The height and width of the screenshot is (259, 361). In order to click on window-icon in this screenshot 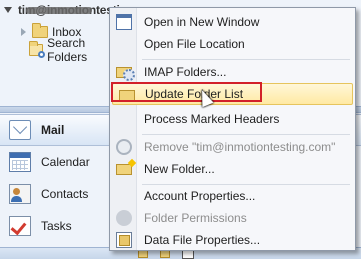, I will do `click(124, 22)`.